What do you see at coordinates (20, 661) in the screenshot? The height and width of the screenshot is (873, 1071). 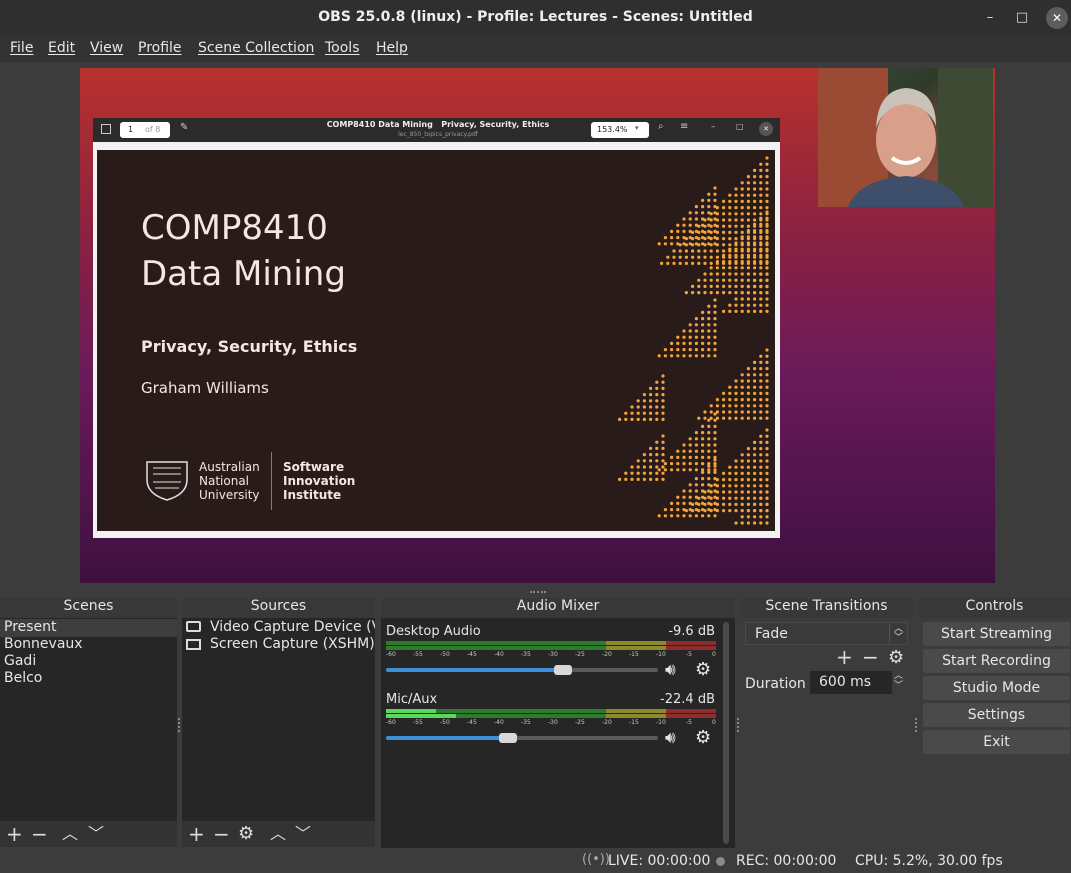 I see `scene-item-gadi: Gadi` at bounding box center [20, 661].